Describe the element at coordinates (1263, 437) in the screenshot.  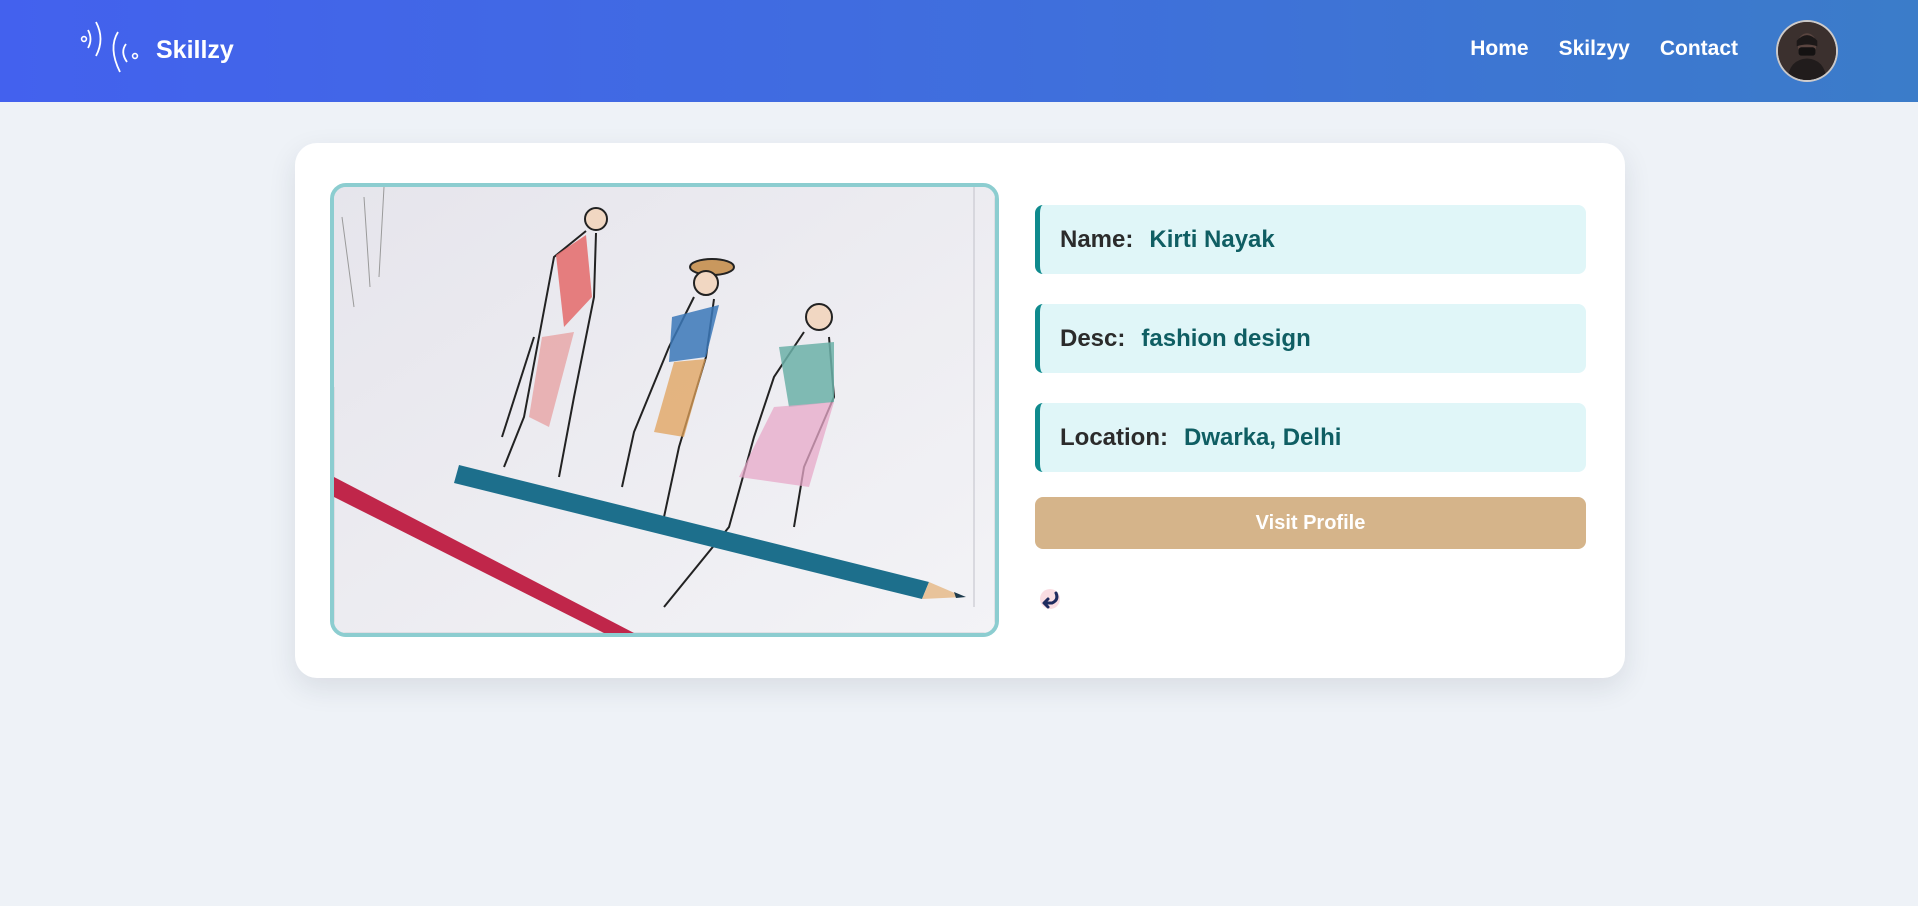
I see `location-value: Dwarka, Delhi` at that location.